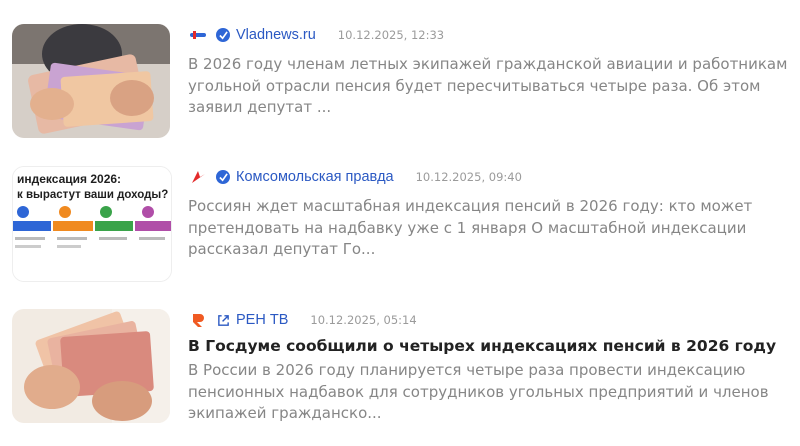 The width and height of the screenshot is (800, 446). Describe the element at coordinates (198, 320) in the screenshot. I see `rentv-logo-icon` at that location.